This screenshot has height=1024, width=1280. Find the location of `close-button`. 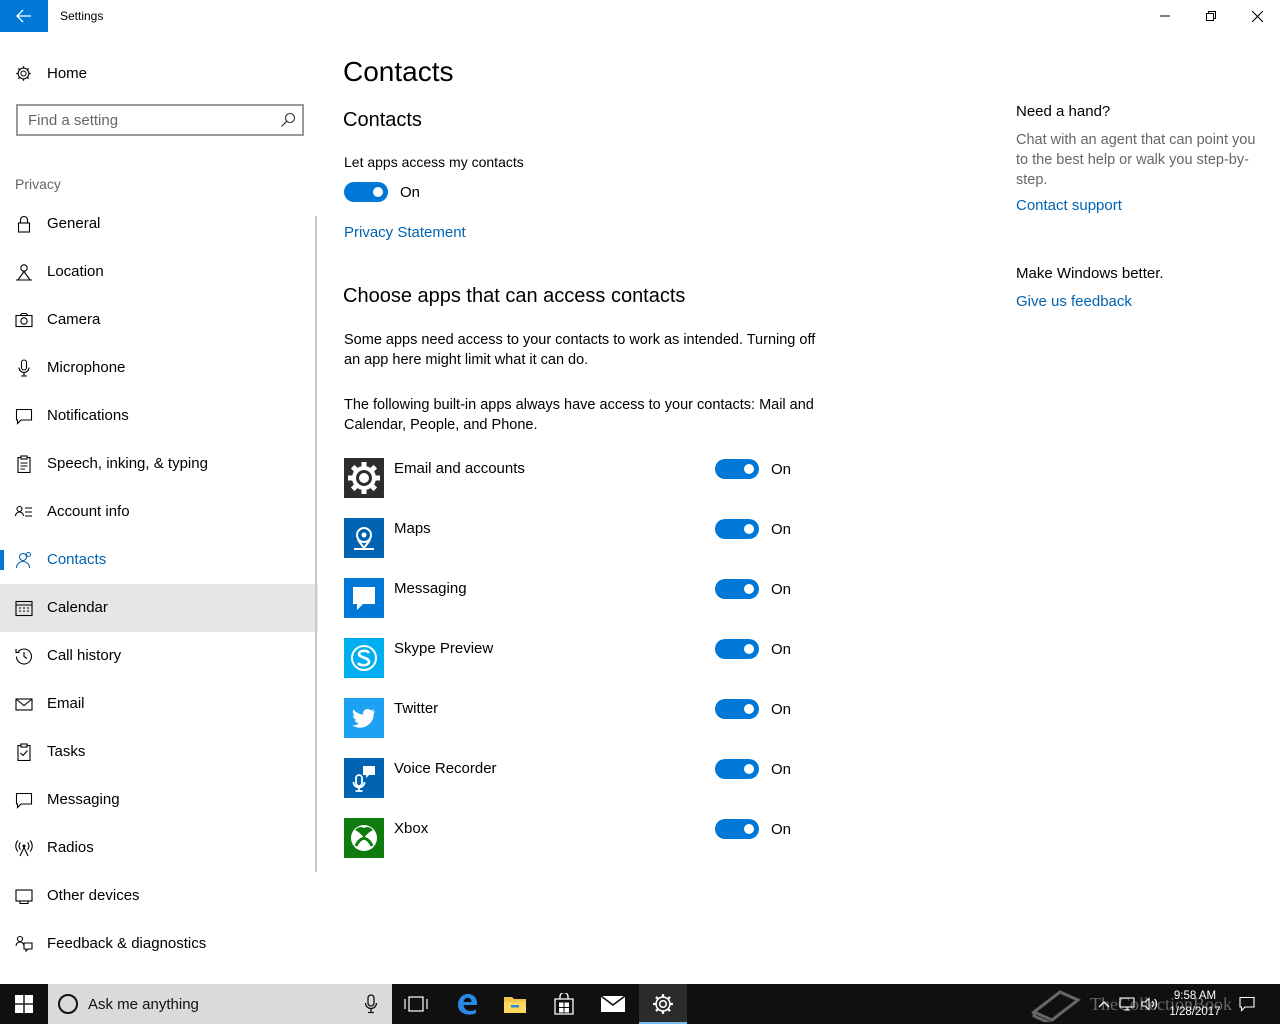

close-button is located at coordinates (1257, 16).